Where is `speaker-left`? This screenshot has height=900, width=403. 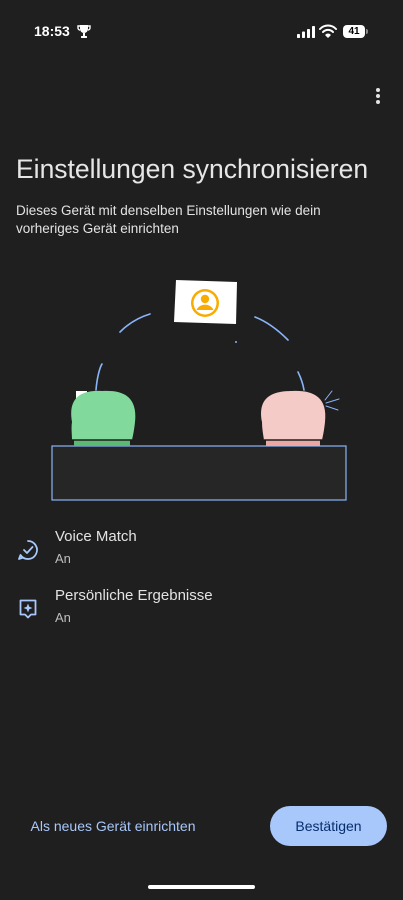
speaker-left is located at coordinates (103, 418).